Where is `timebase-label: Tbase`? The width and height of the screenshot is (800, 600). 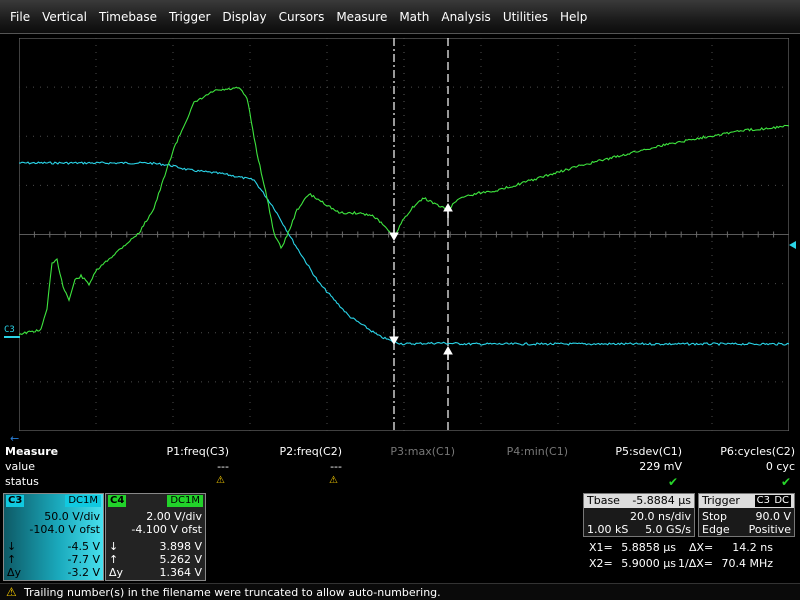 timebase-label: Tbase is located at coordinates (603, 500).